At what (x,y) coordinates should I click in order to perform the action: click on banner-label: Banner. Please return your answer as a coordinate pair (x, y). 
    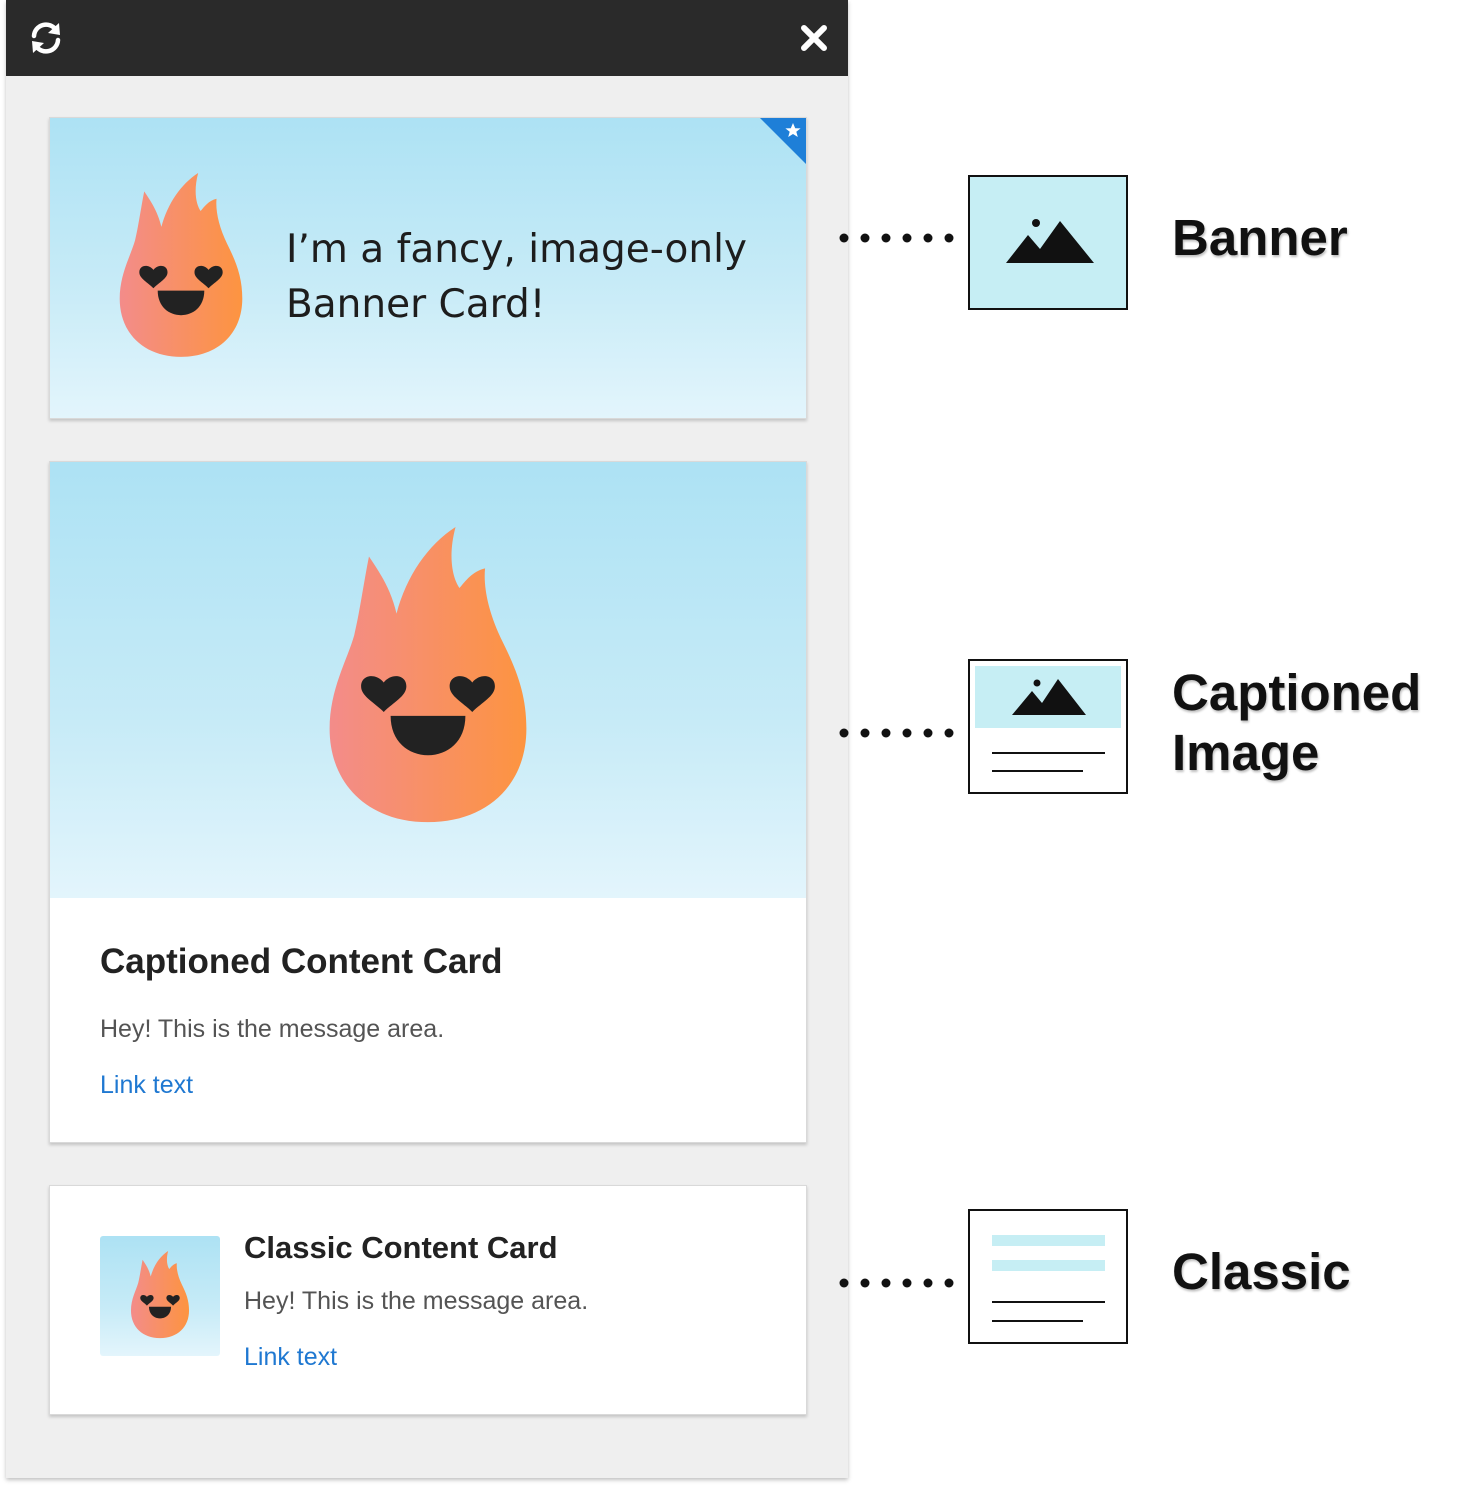
    Looking at the image, I should click on (1260, 237).